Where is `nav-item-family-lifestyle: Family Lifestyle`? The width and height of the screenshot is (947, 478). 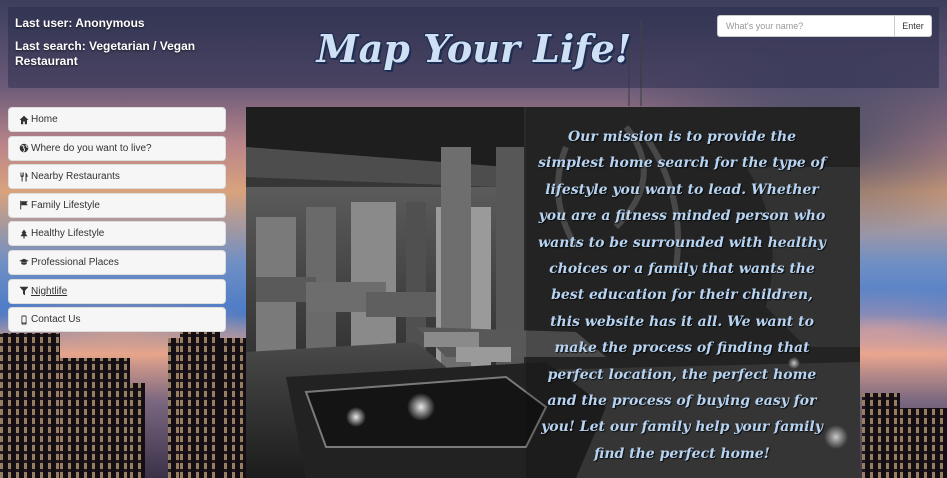
nav-item-family-lifestyle: Family Lifestyle is located at coordinates (117, 205).